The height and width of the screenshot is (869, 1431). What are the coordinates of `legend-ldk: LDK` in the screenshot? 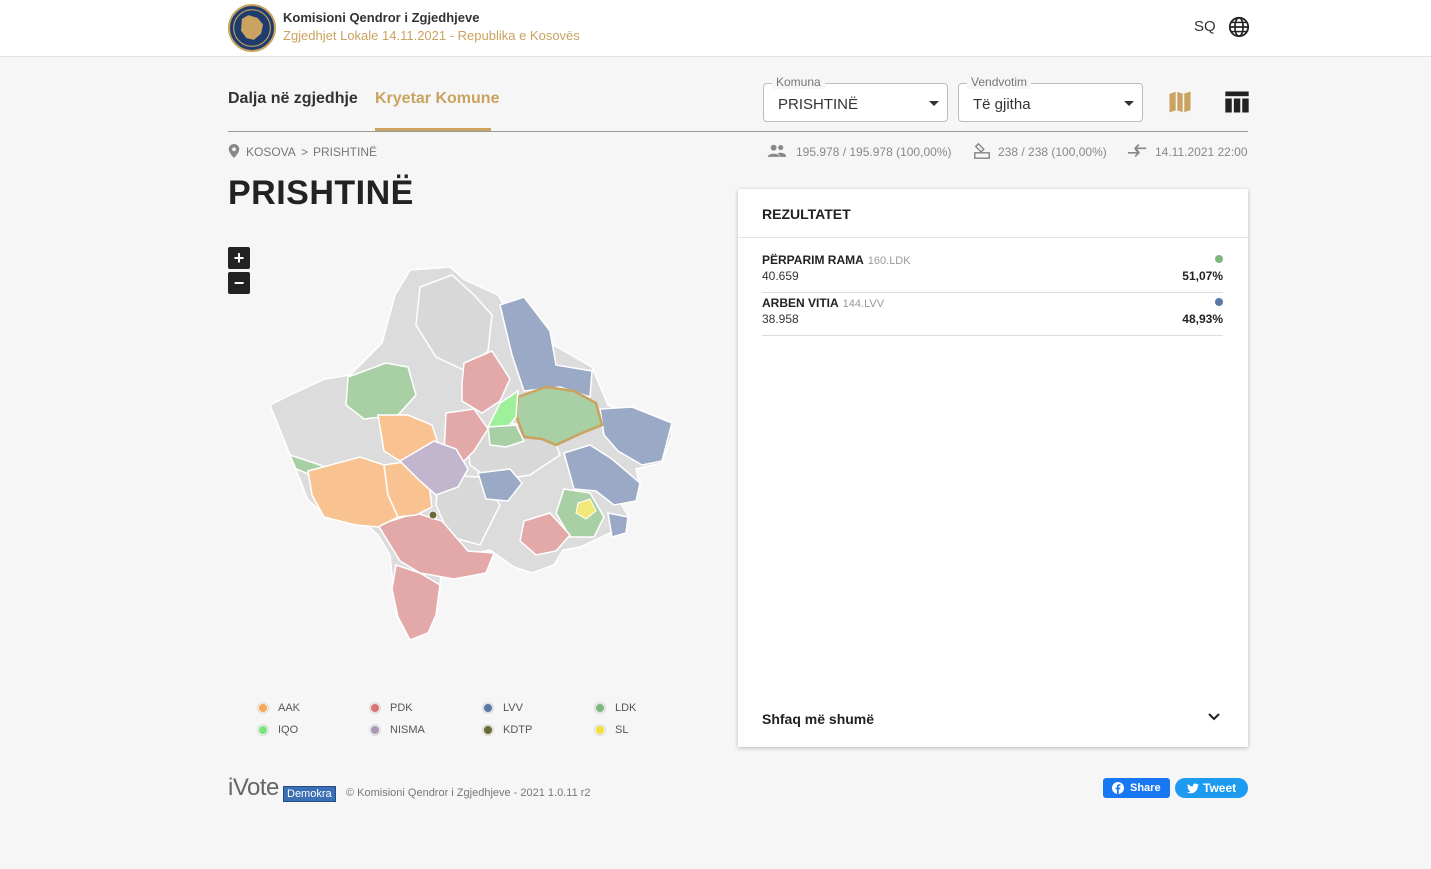 It's located at (616, 708).